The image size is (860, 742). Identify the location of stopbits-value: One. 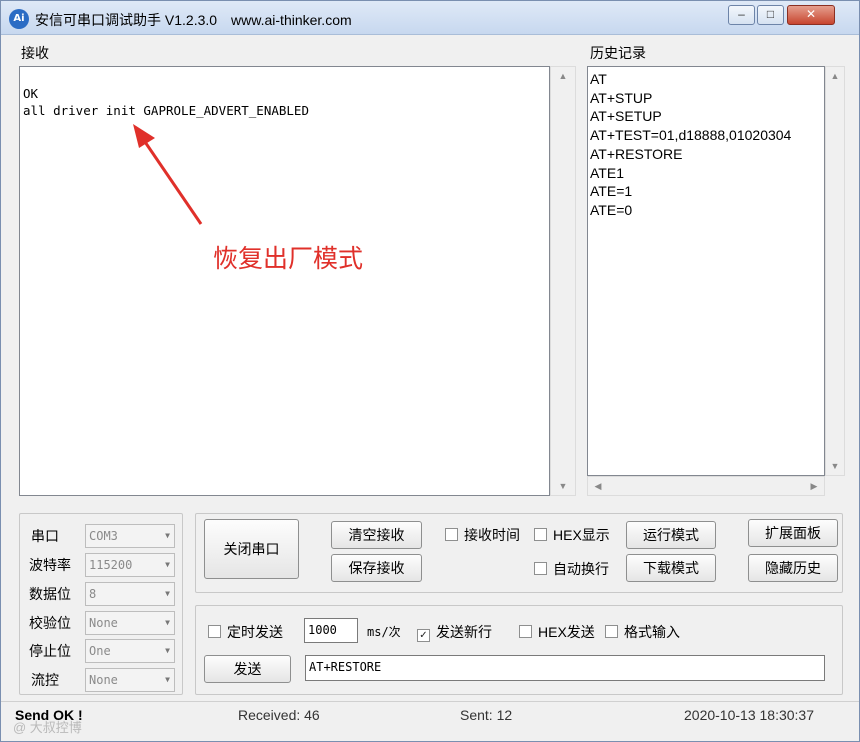
(100, 651).